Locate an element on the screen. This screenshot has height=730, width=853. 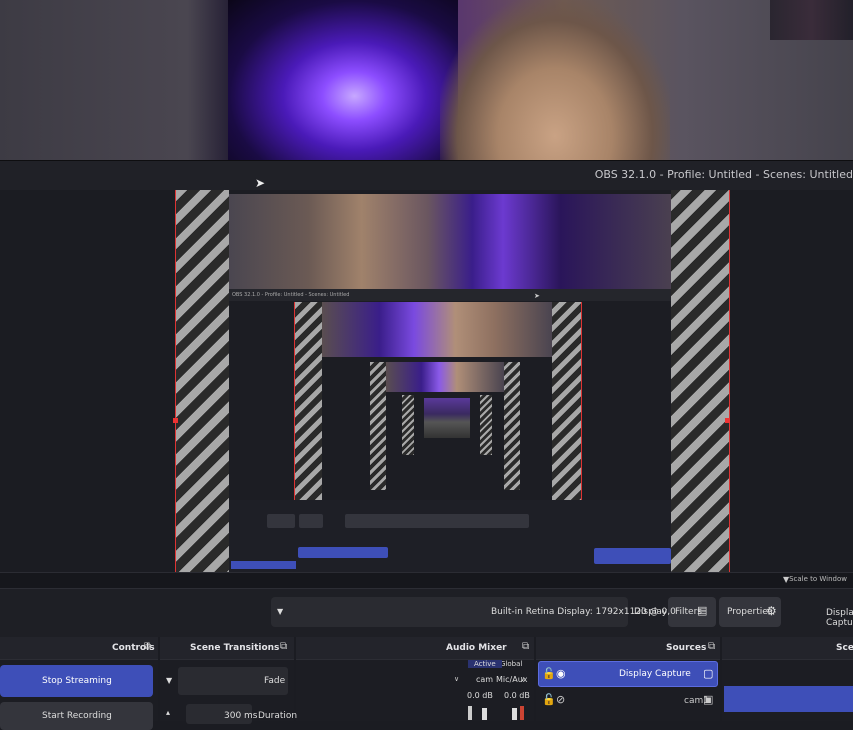
eye-icon: ◉ is located at coordinates (561, 673).